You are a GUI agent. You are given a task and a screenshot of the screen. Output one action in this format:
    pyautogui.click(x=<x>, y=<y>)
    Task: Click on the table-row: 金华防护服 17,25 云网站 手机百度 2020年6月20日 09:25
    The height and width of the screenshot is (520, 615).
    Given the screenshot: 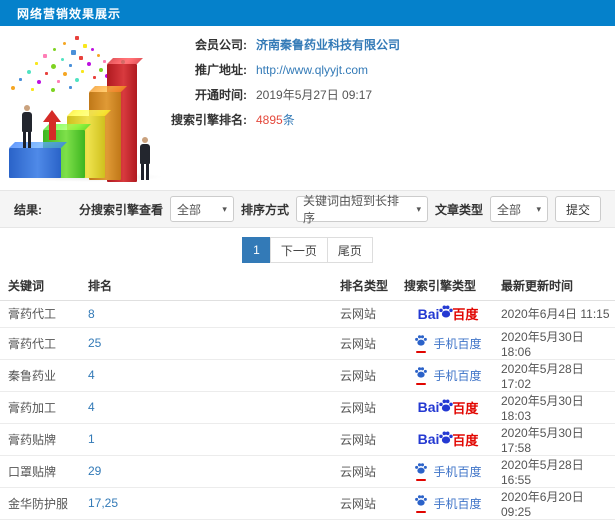 What is the action you would take?
    pyautogui.click(x=307, y=503)
    